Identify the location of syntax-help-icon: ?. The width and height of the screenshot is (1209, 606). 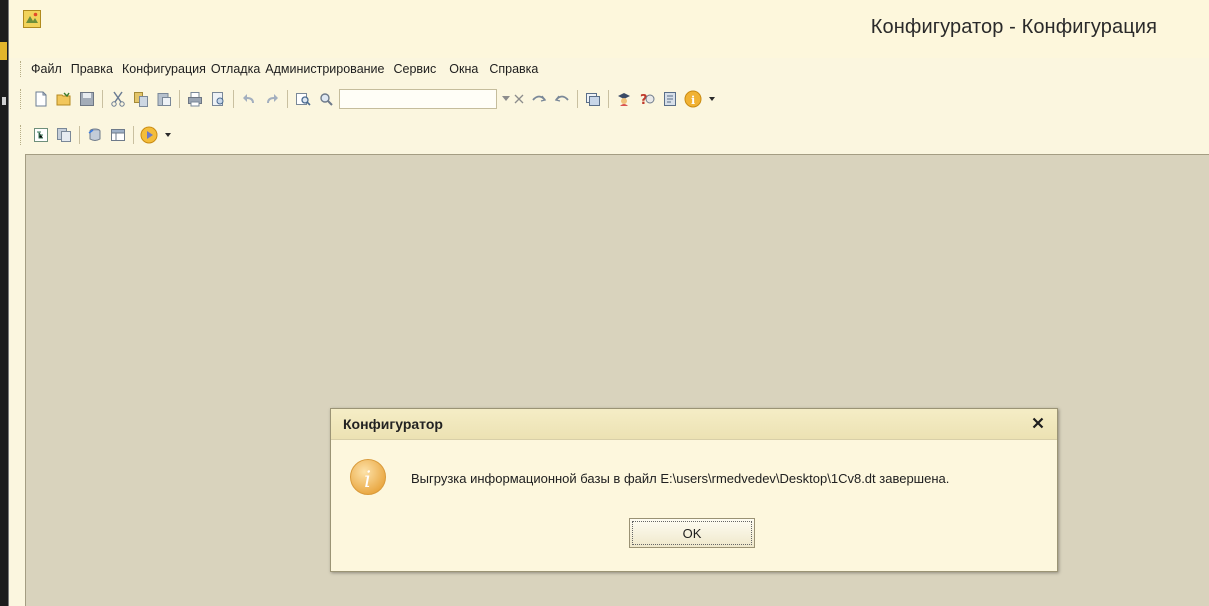
(647, 99).